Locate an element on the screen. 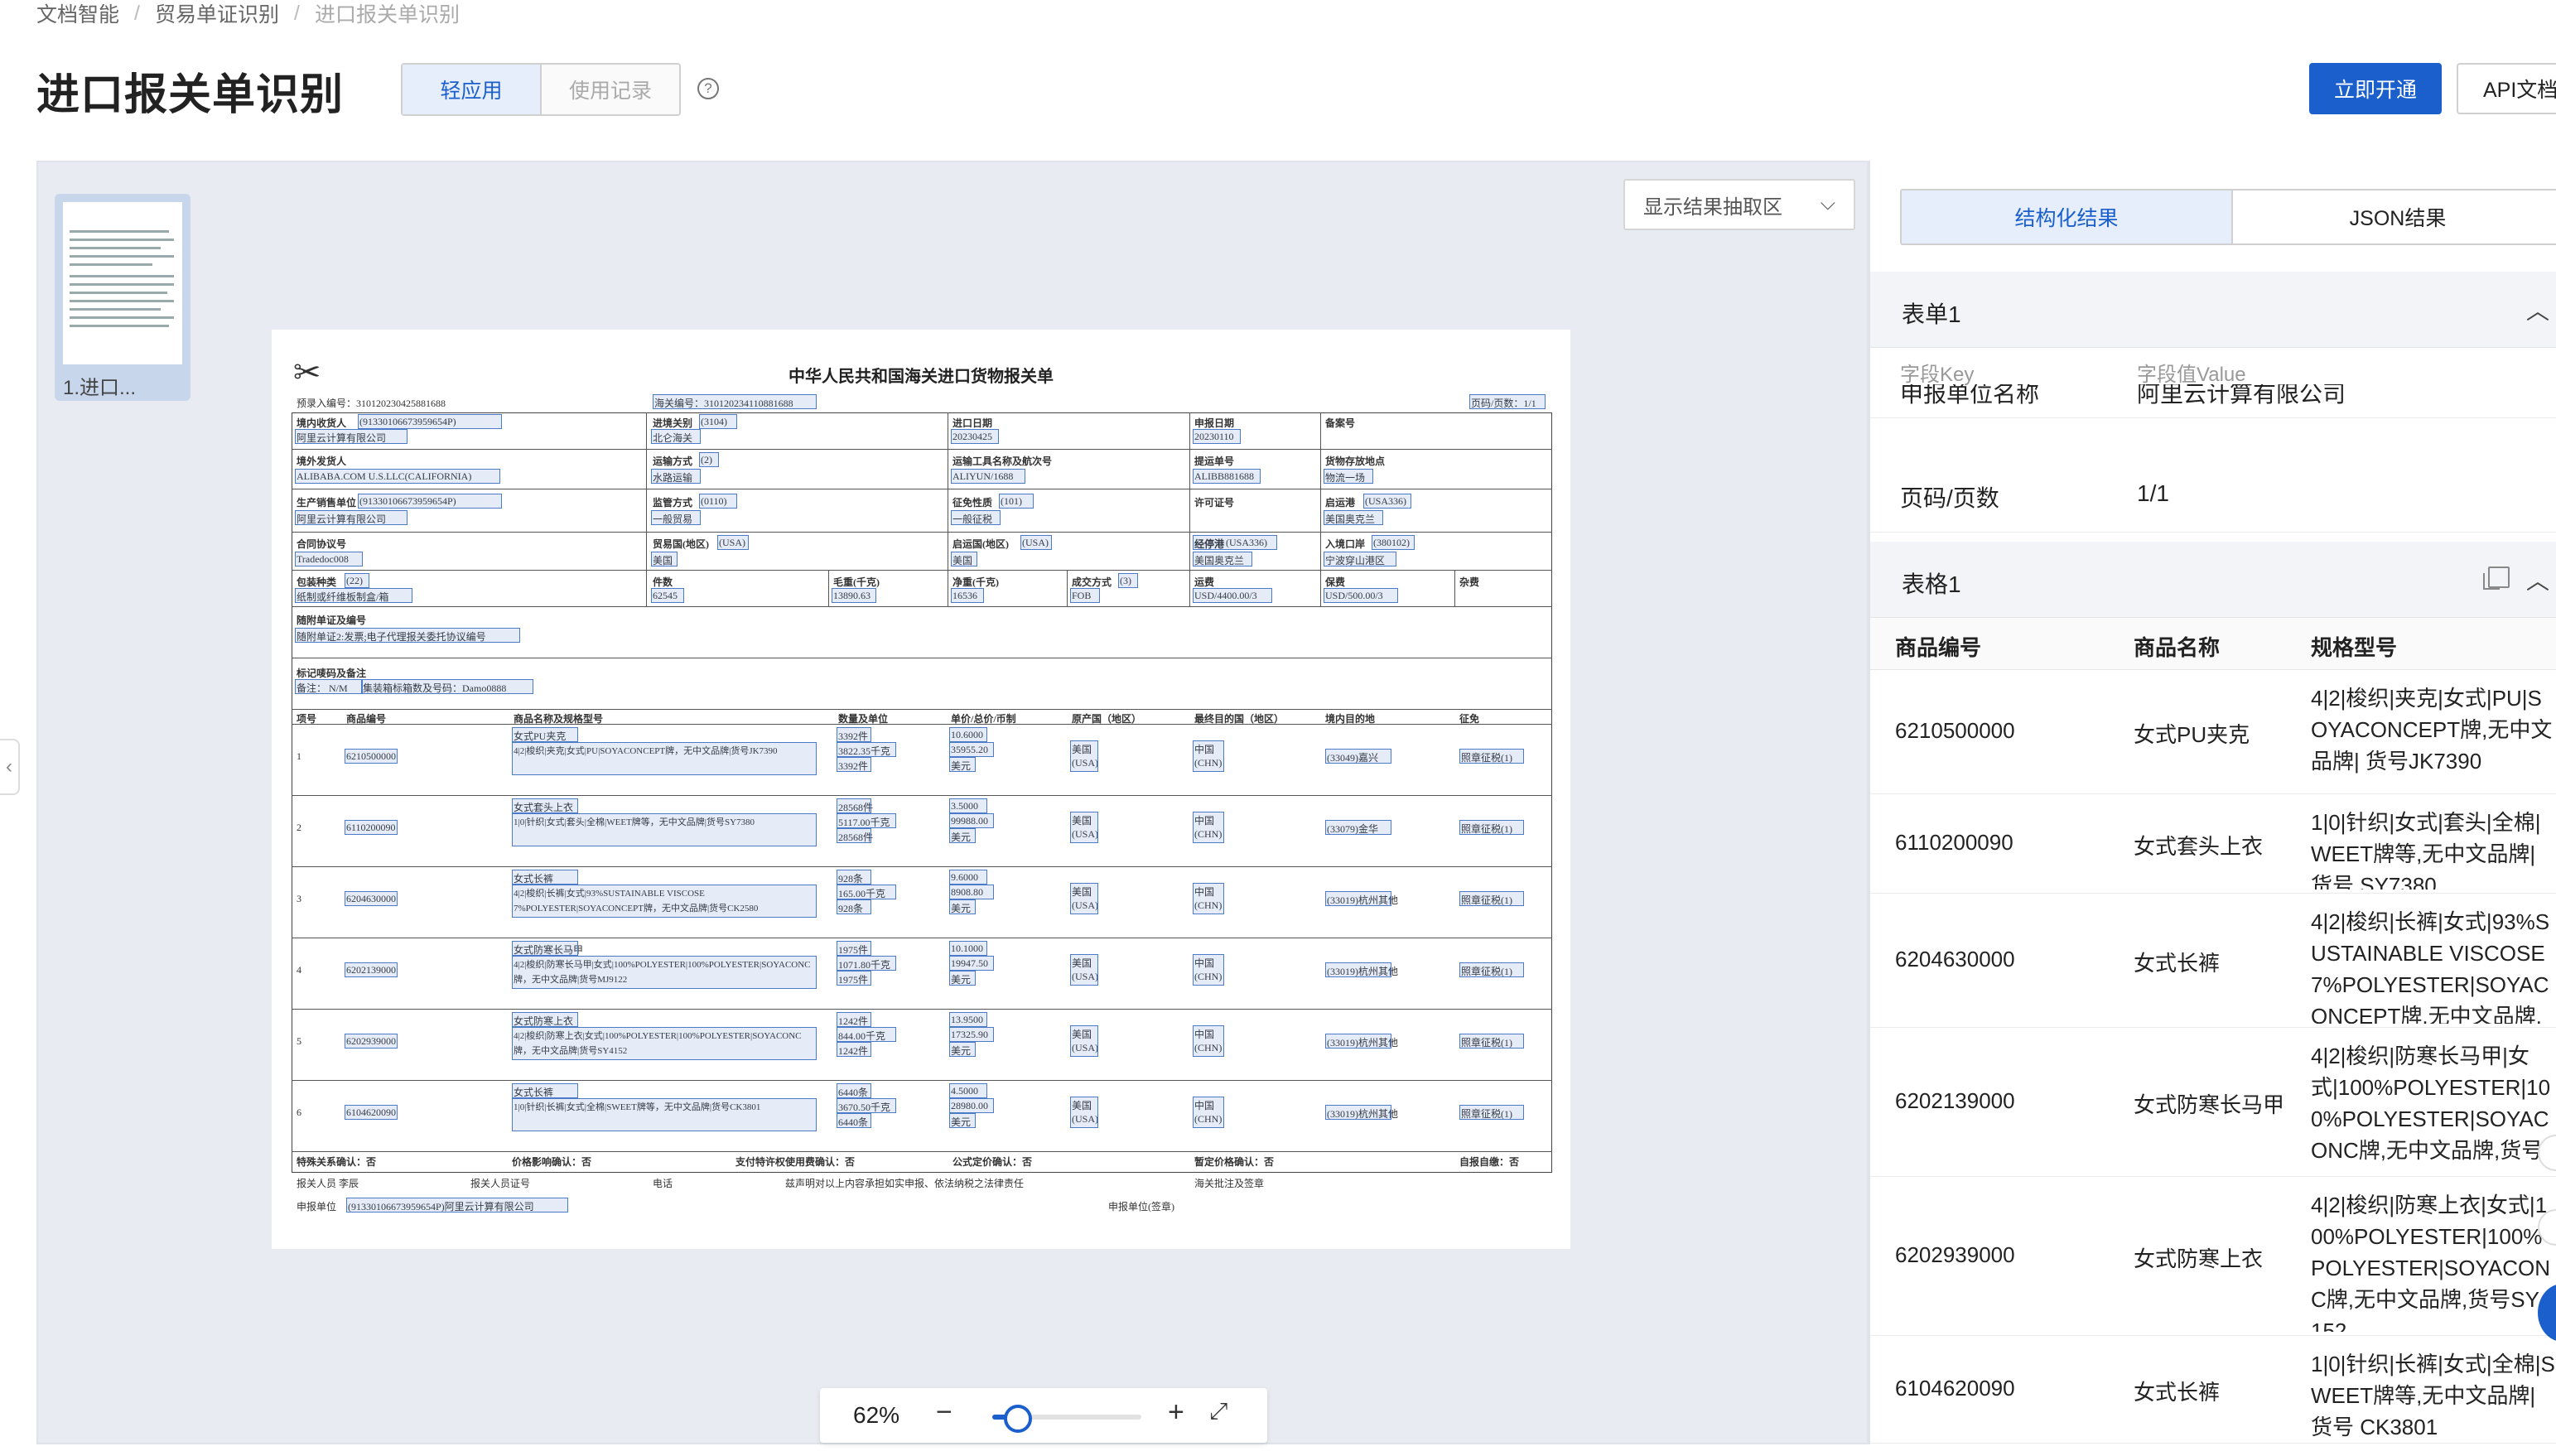 The image size is (2556, 1456). cell-spec: 1|0|针织|长裤|女式|全棉|SWEET牌等,无中文品牌|货号 CK3801 is located at coordinates (2433, 1393).